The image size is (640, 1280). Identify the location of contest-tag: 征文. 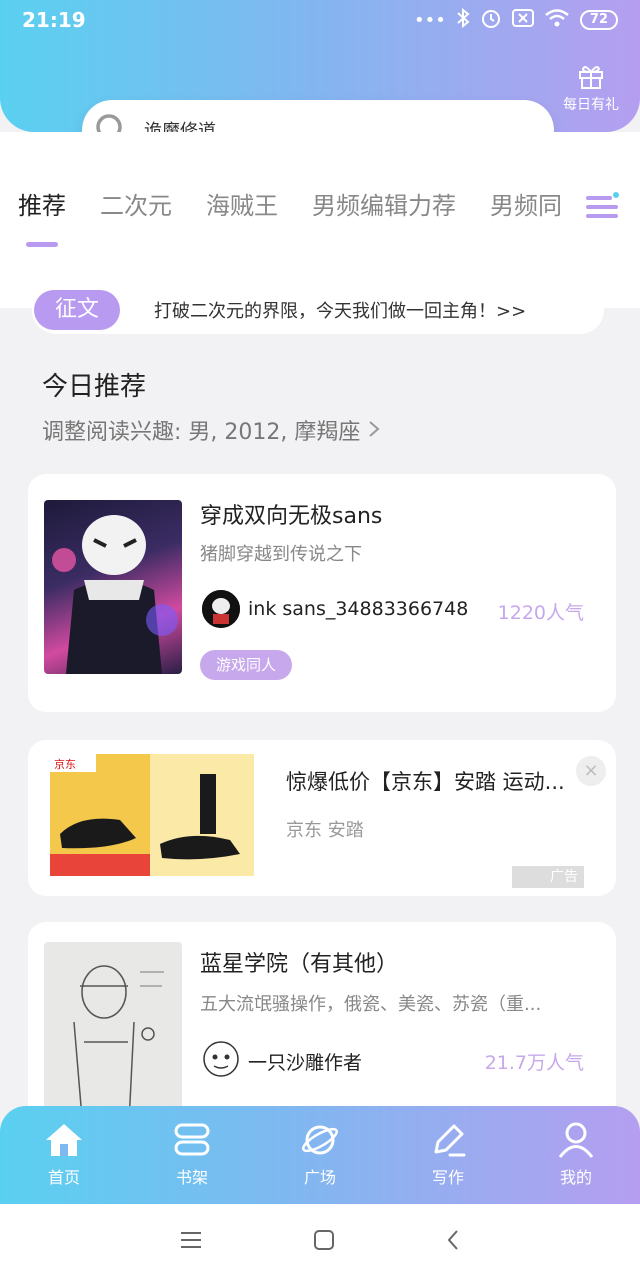
(77, 310).